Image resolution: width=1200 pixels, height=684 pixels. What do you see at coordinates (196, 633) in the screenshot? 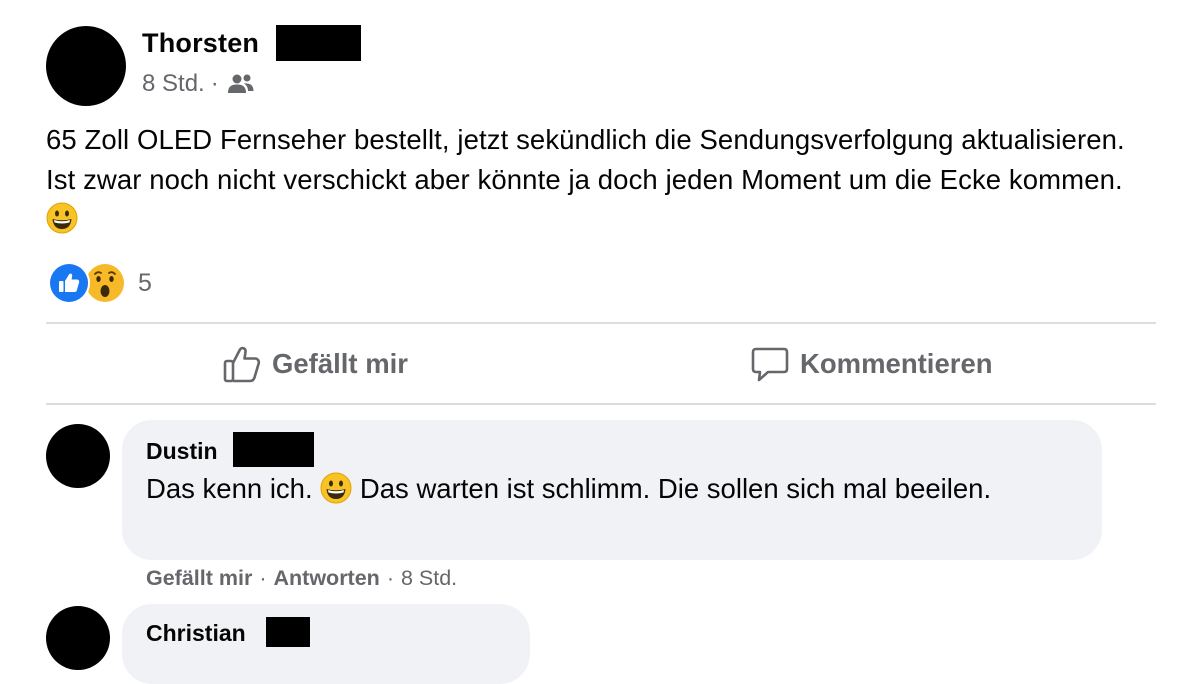
I see `comment-author-name: Christian` at bounding box center [196, 633].